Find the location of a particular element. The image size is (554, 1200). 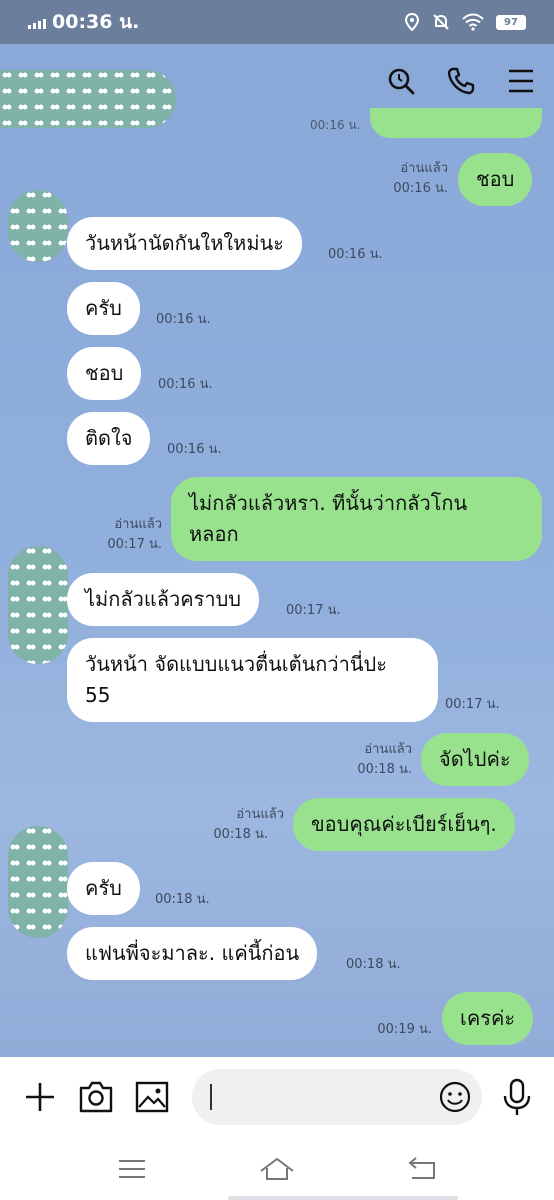

location-icon is located at coordinates (412, 22).